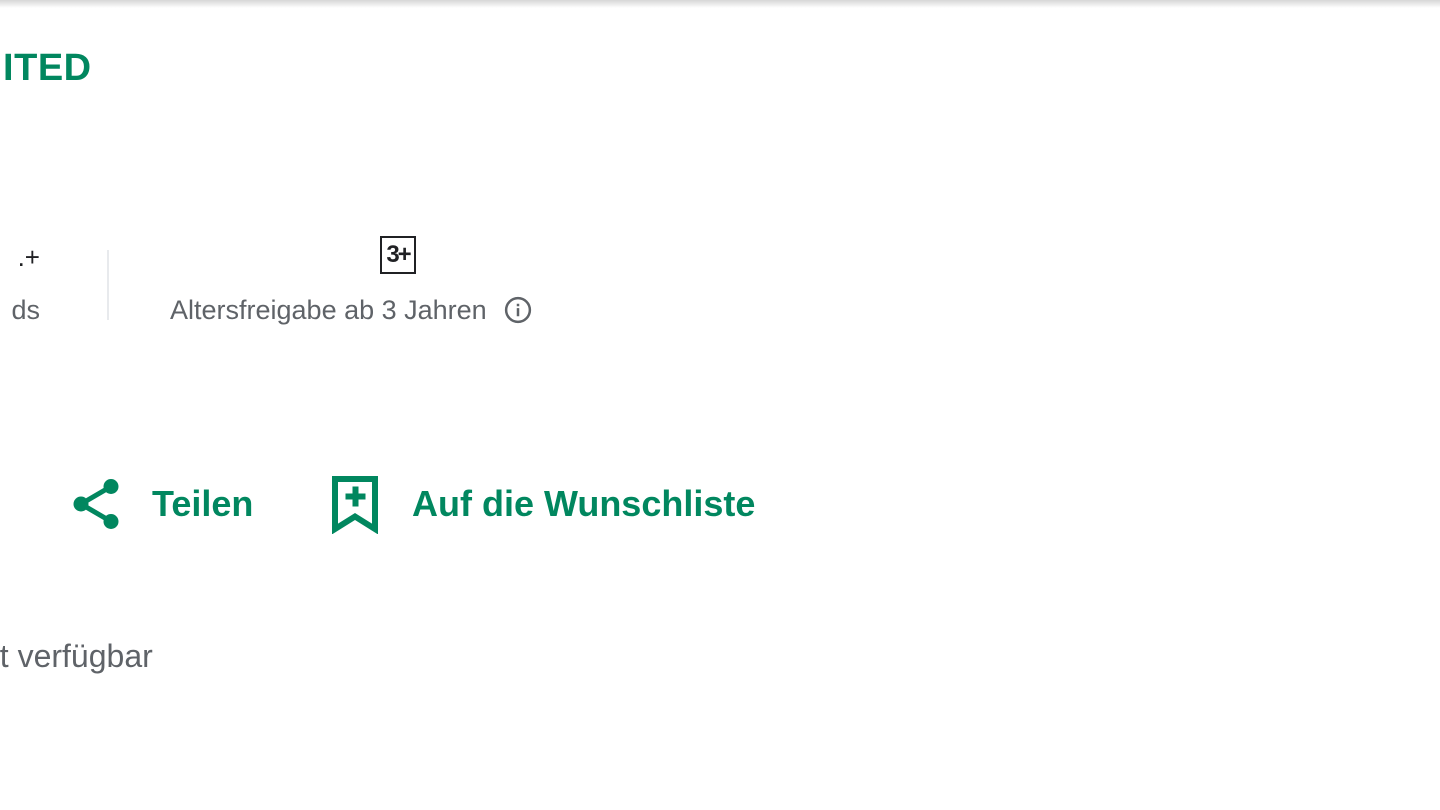 This screenshot has width=1440, height=810. What do you see at coordinates (46, 68) in the screenshot?
I see `developer-link: IITED` at bounding box center [46, 68].